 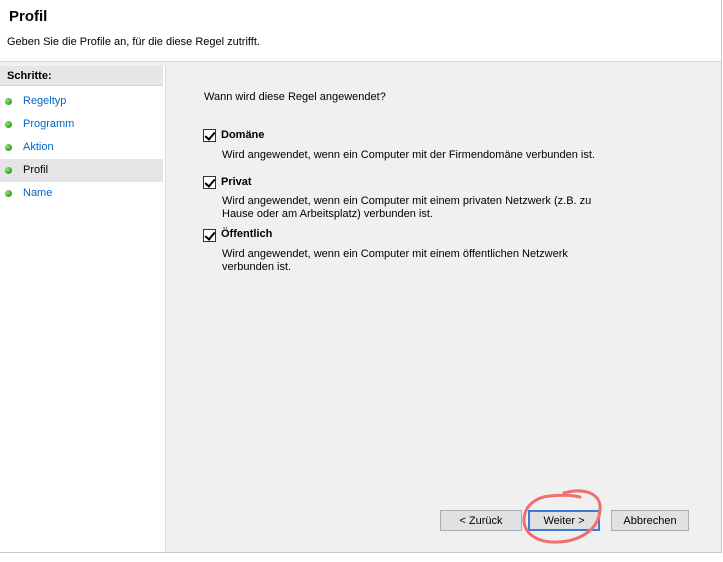 What do you see at coordinates (81, 76) in the screenshot?
I see `steps-heading: Schritte:` at bounding box center [81, 76].